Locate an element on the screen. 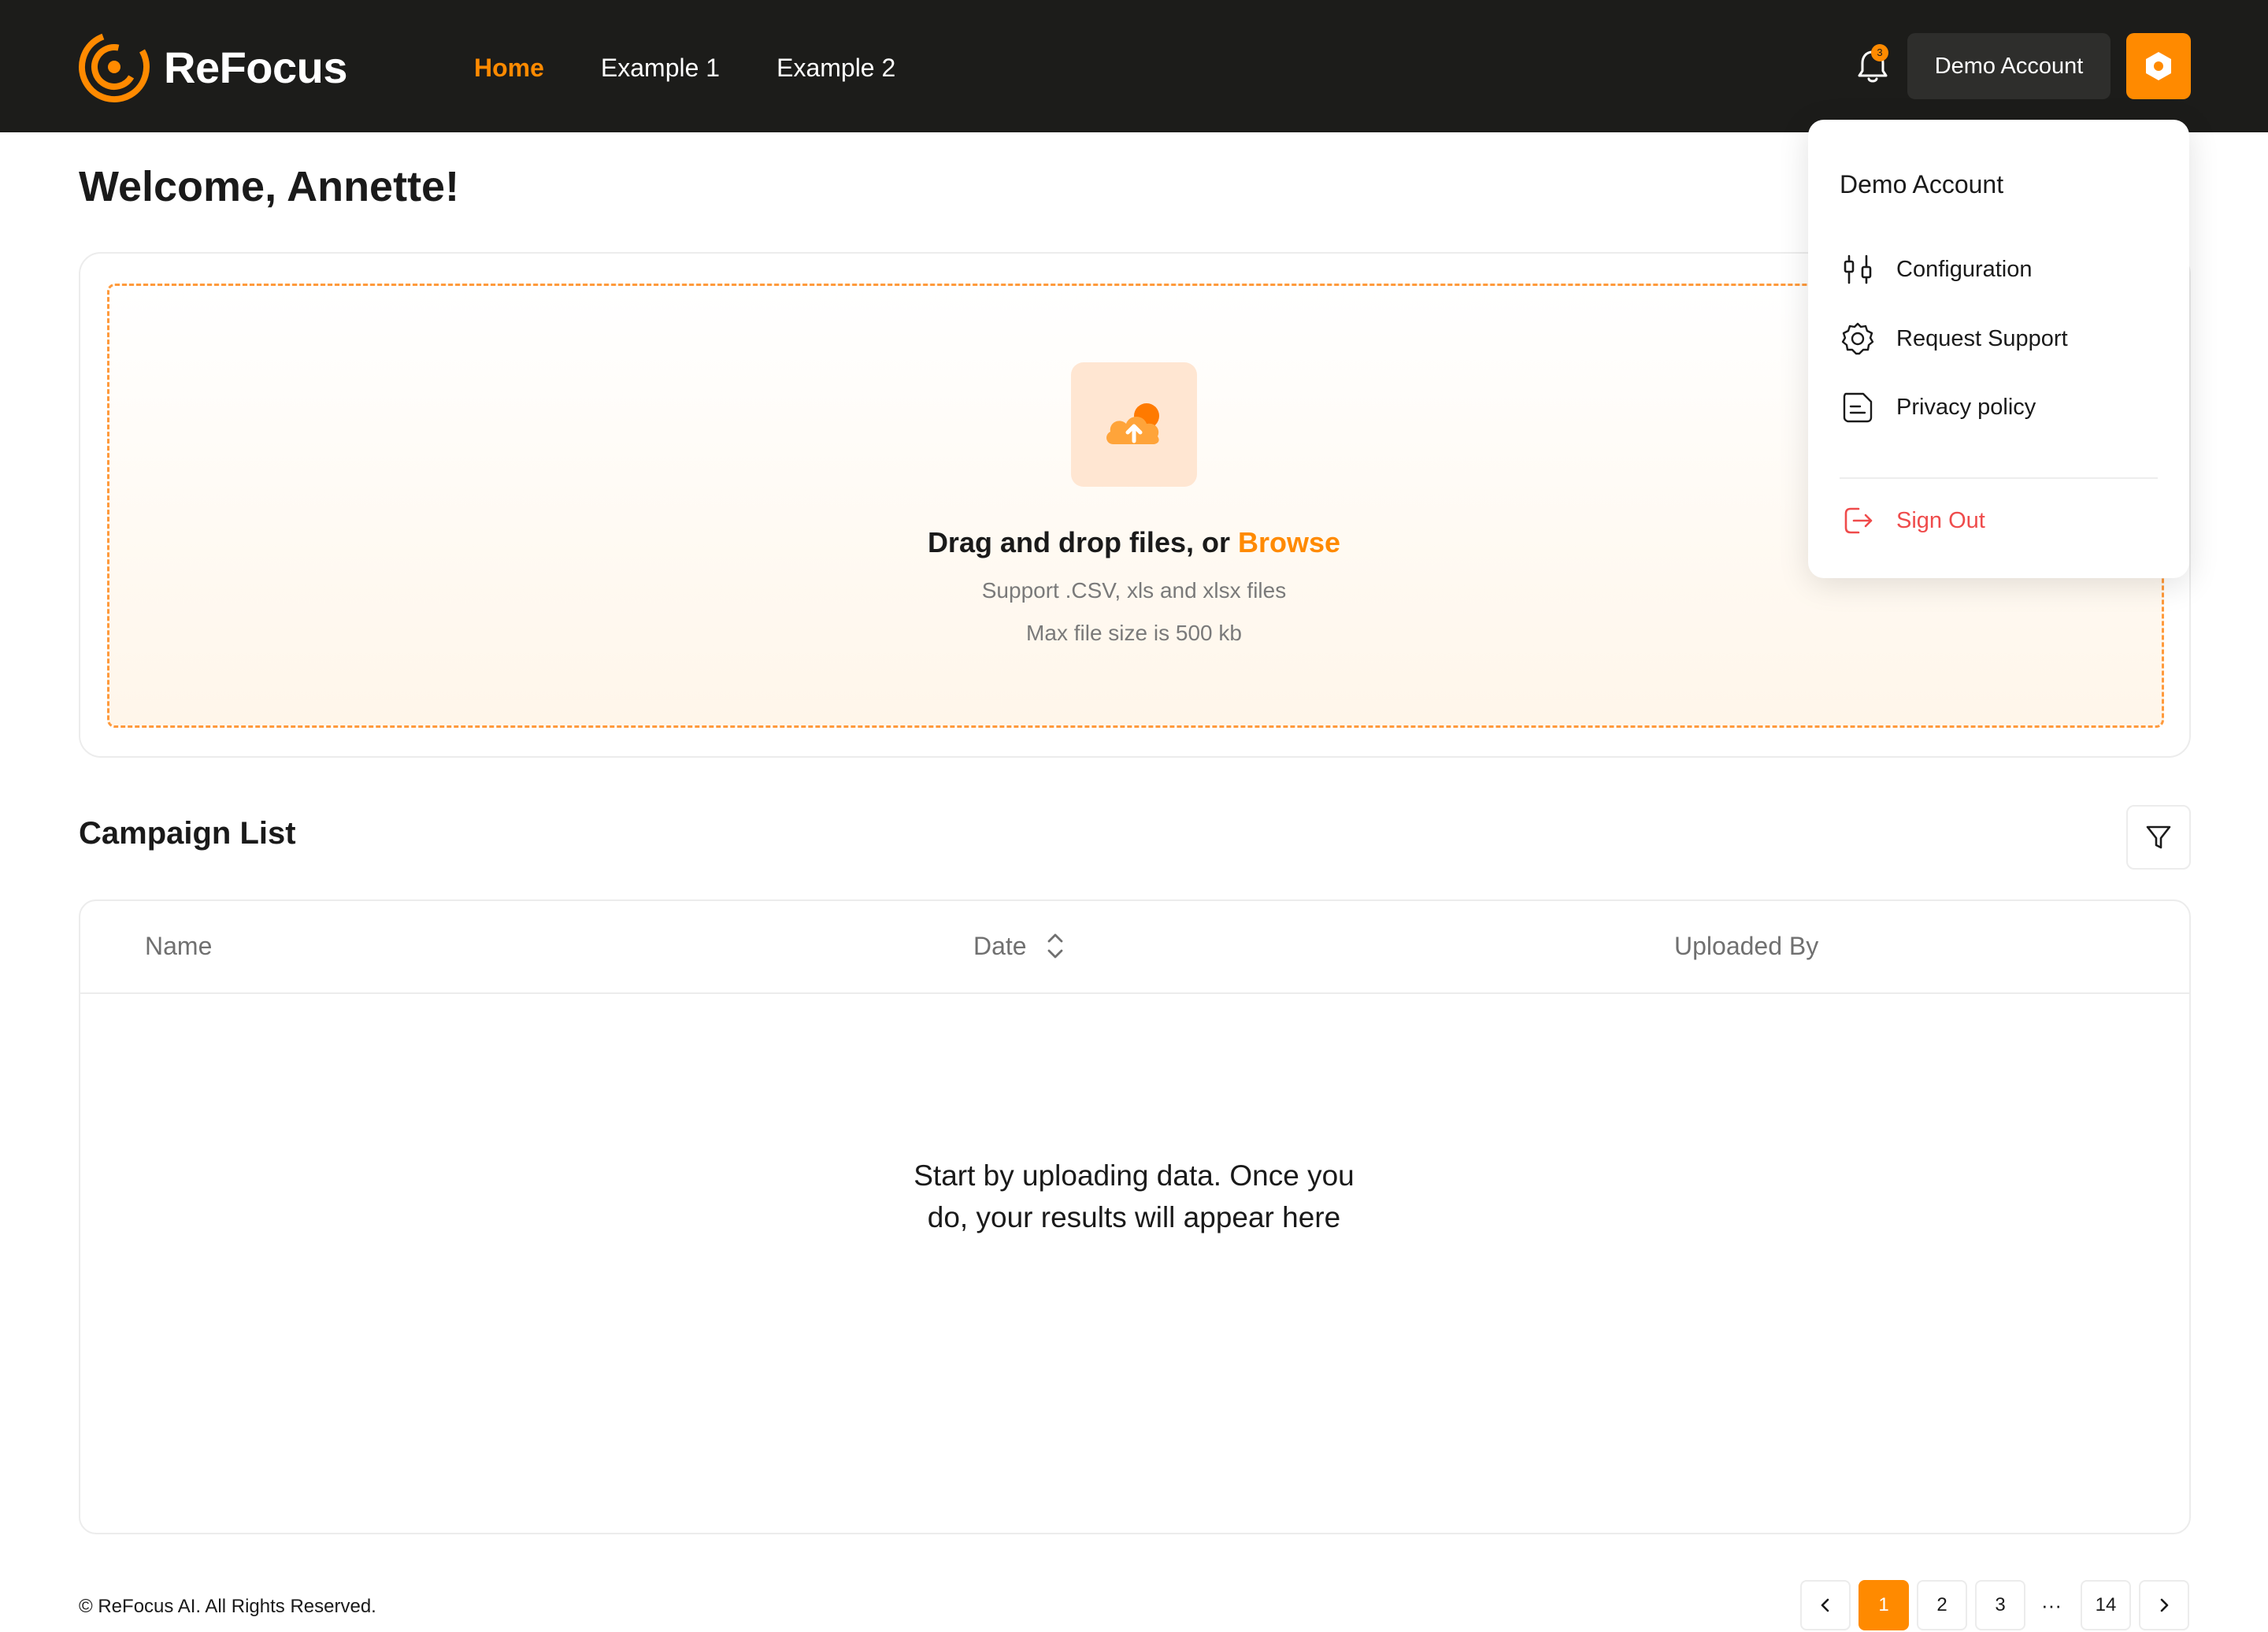 This screenshot has height=1632, width=2268. column-header-date: Date is located at coordinates (1019, 946).